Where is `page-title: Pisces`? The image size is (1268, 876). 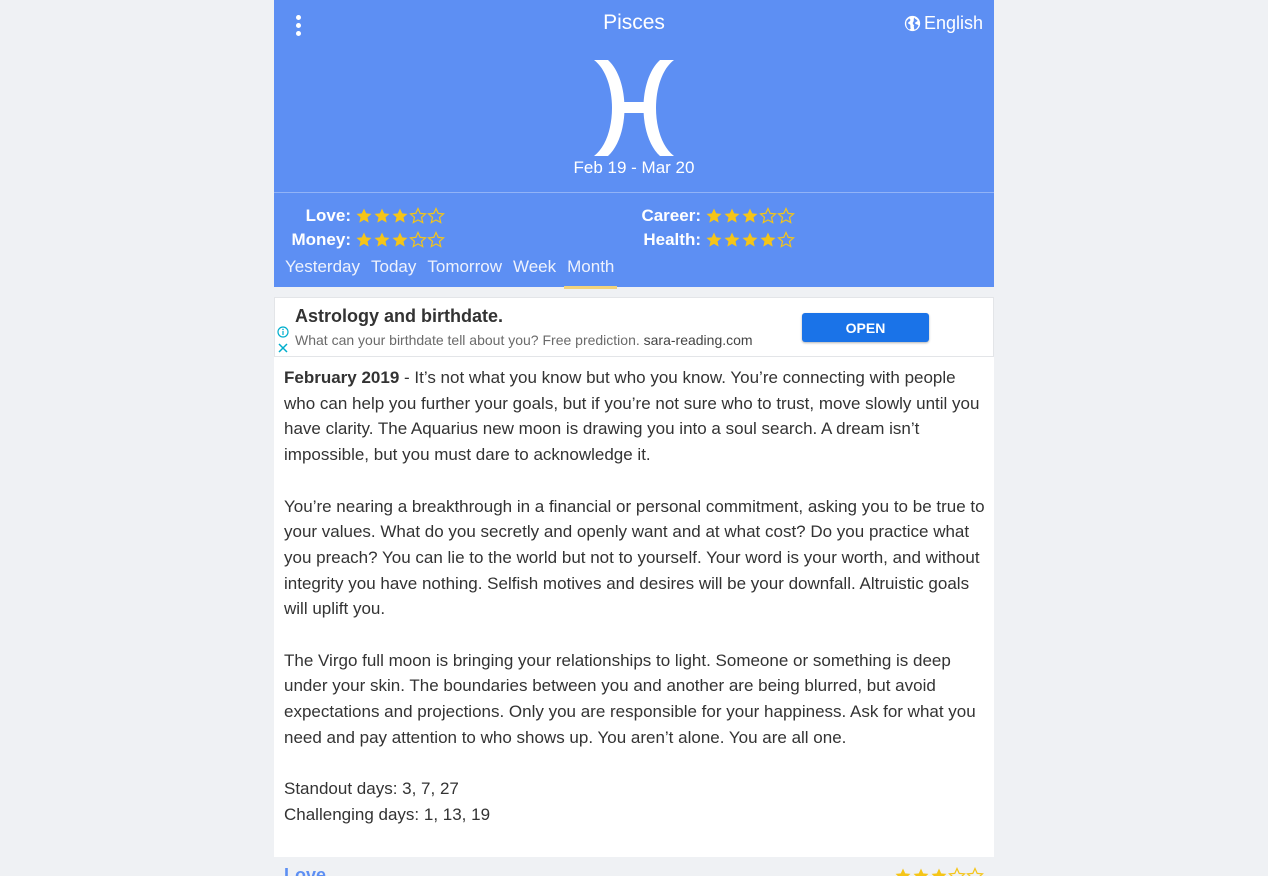
page-title: Pisces is located at coordinates (634, 22).